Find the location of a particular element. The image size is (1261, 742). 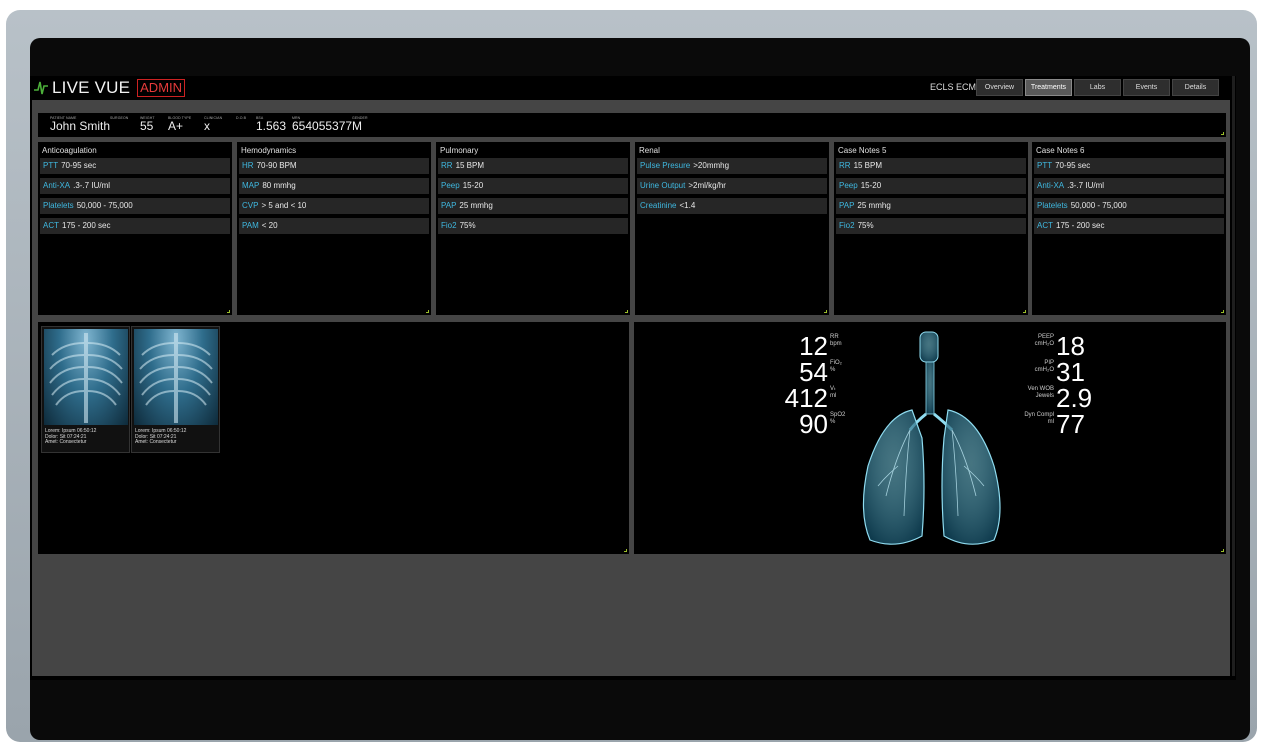

blood-type-field: BLOOD TYPE A+ is located at coordinates (180, 124).